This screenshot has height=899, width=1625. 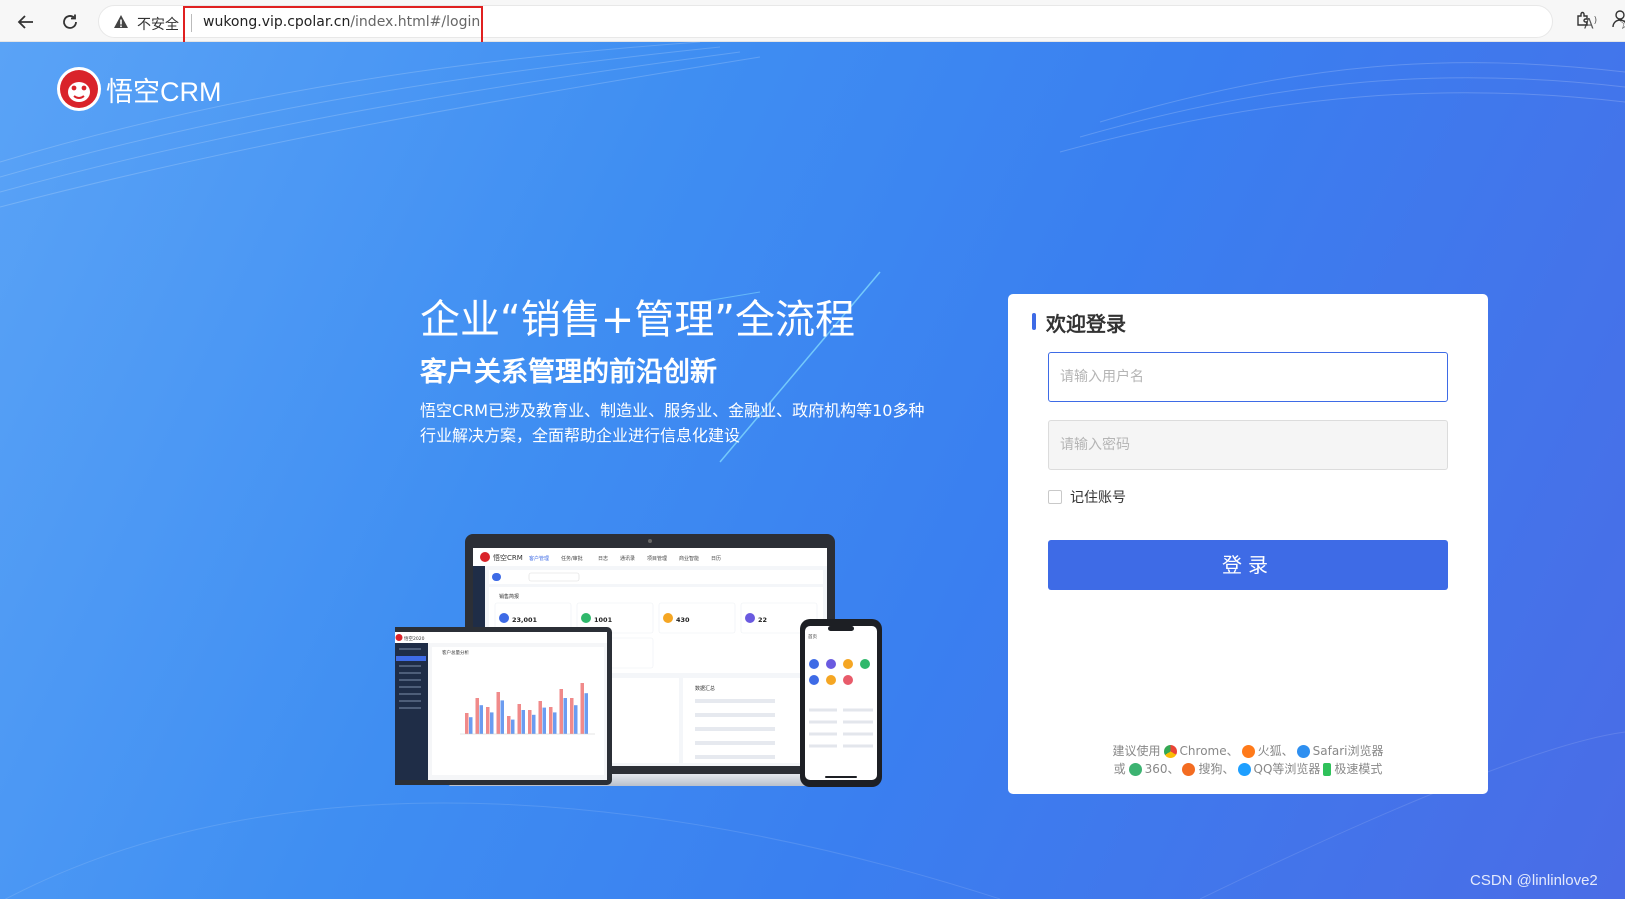 I want to click on laptop-nav-item: 日历, so click(x=716, y=559).